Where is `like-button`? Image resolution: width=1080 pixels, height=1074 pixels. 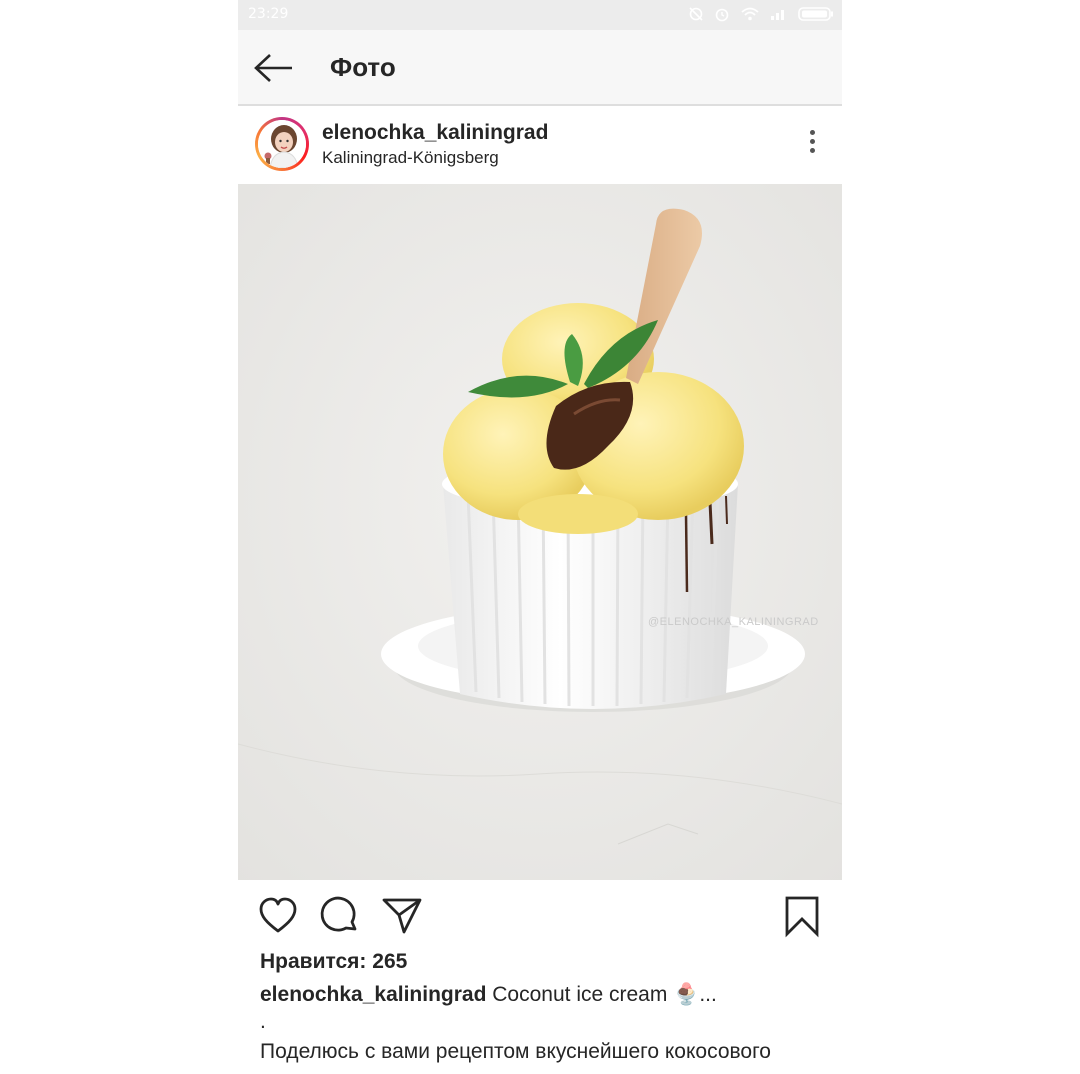
like-button is located at coordinates (278, 916).